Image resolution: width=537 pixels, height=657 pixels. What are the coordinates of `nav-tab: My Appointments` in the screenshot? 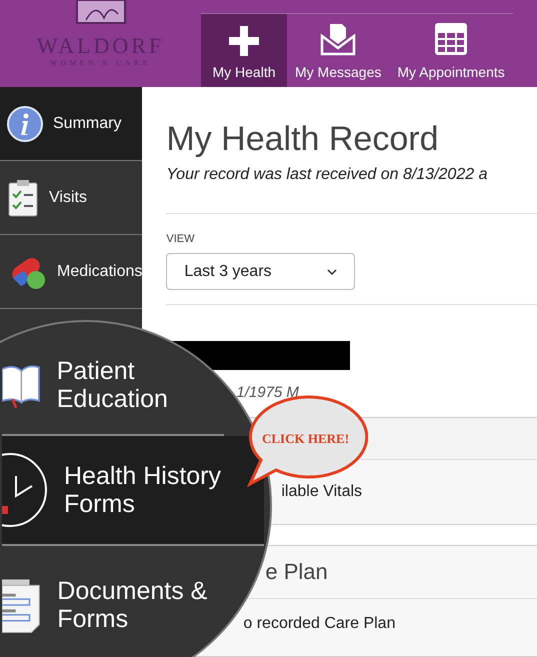 It's located at (451, 50).